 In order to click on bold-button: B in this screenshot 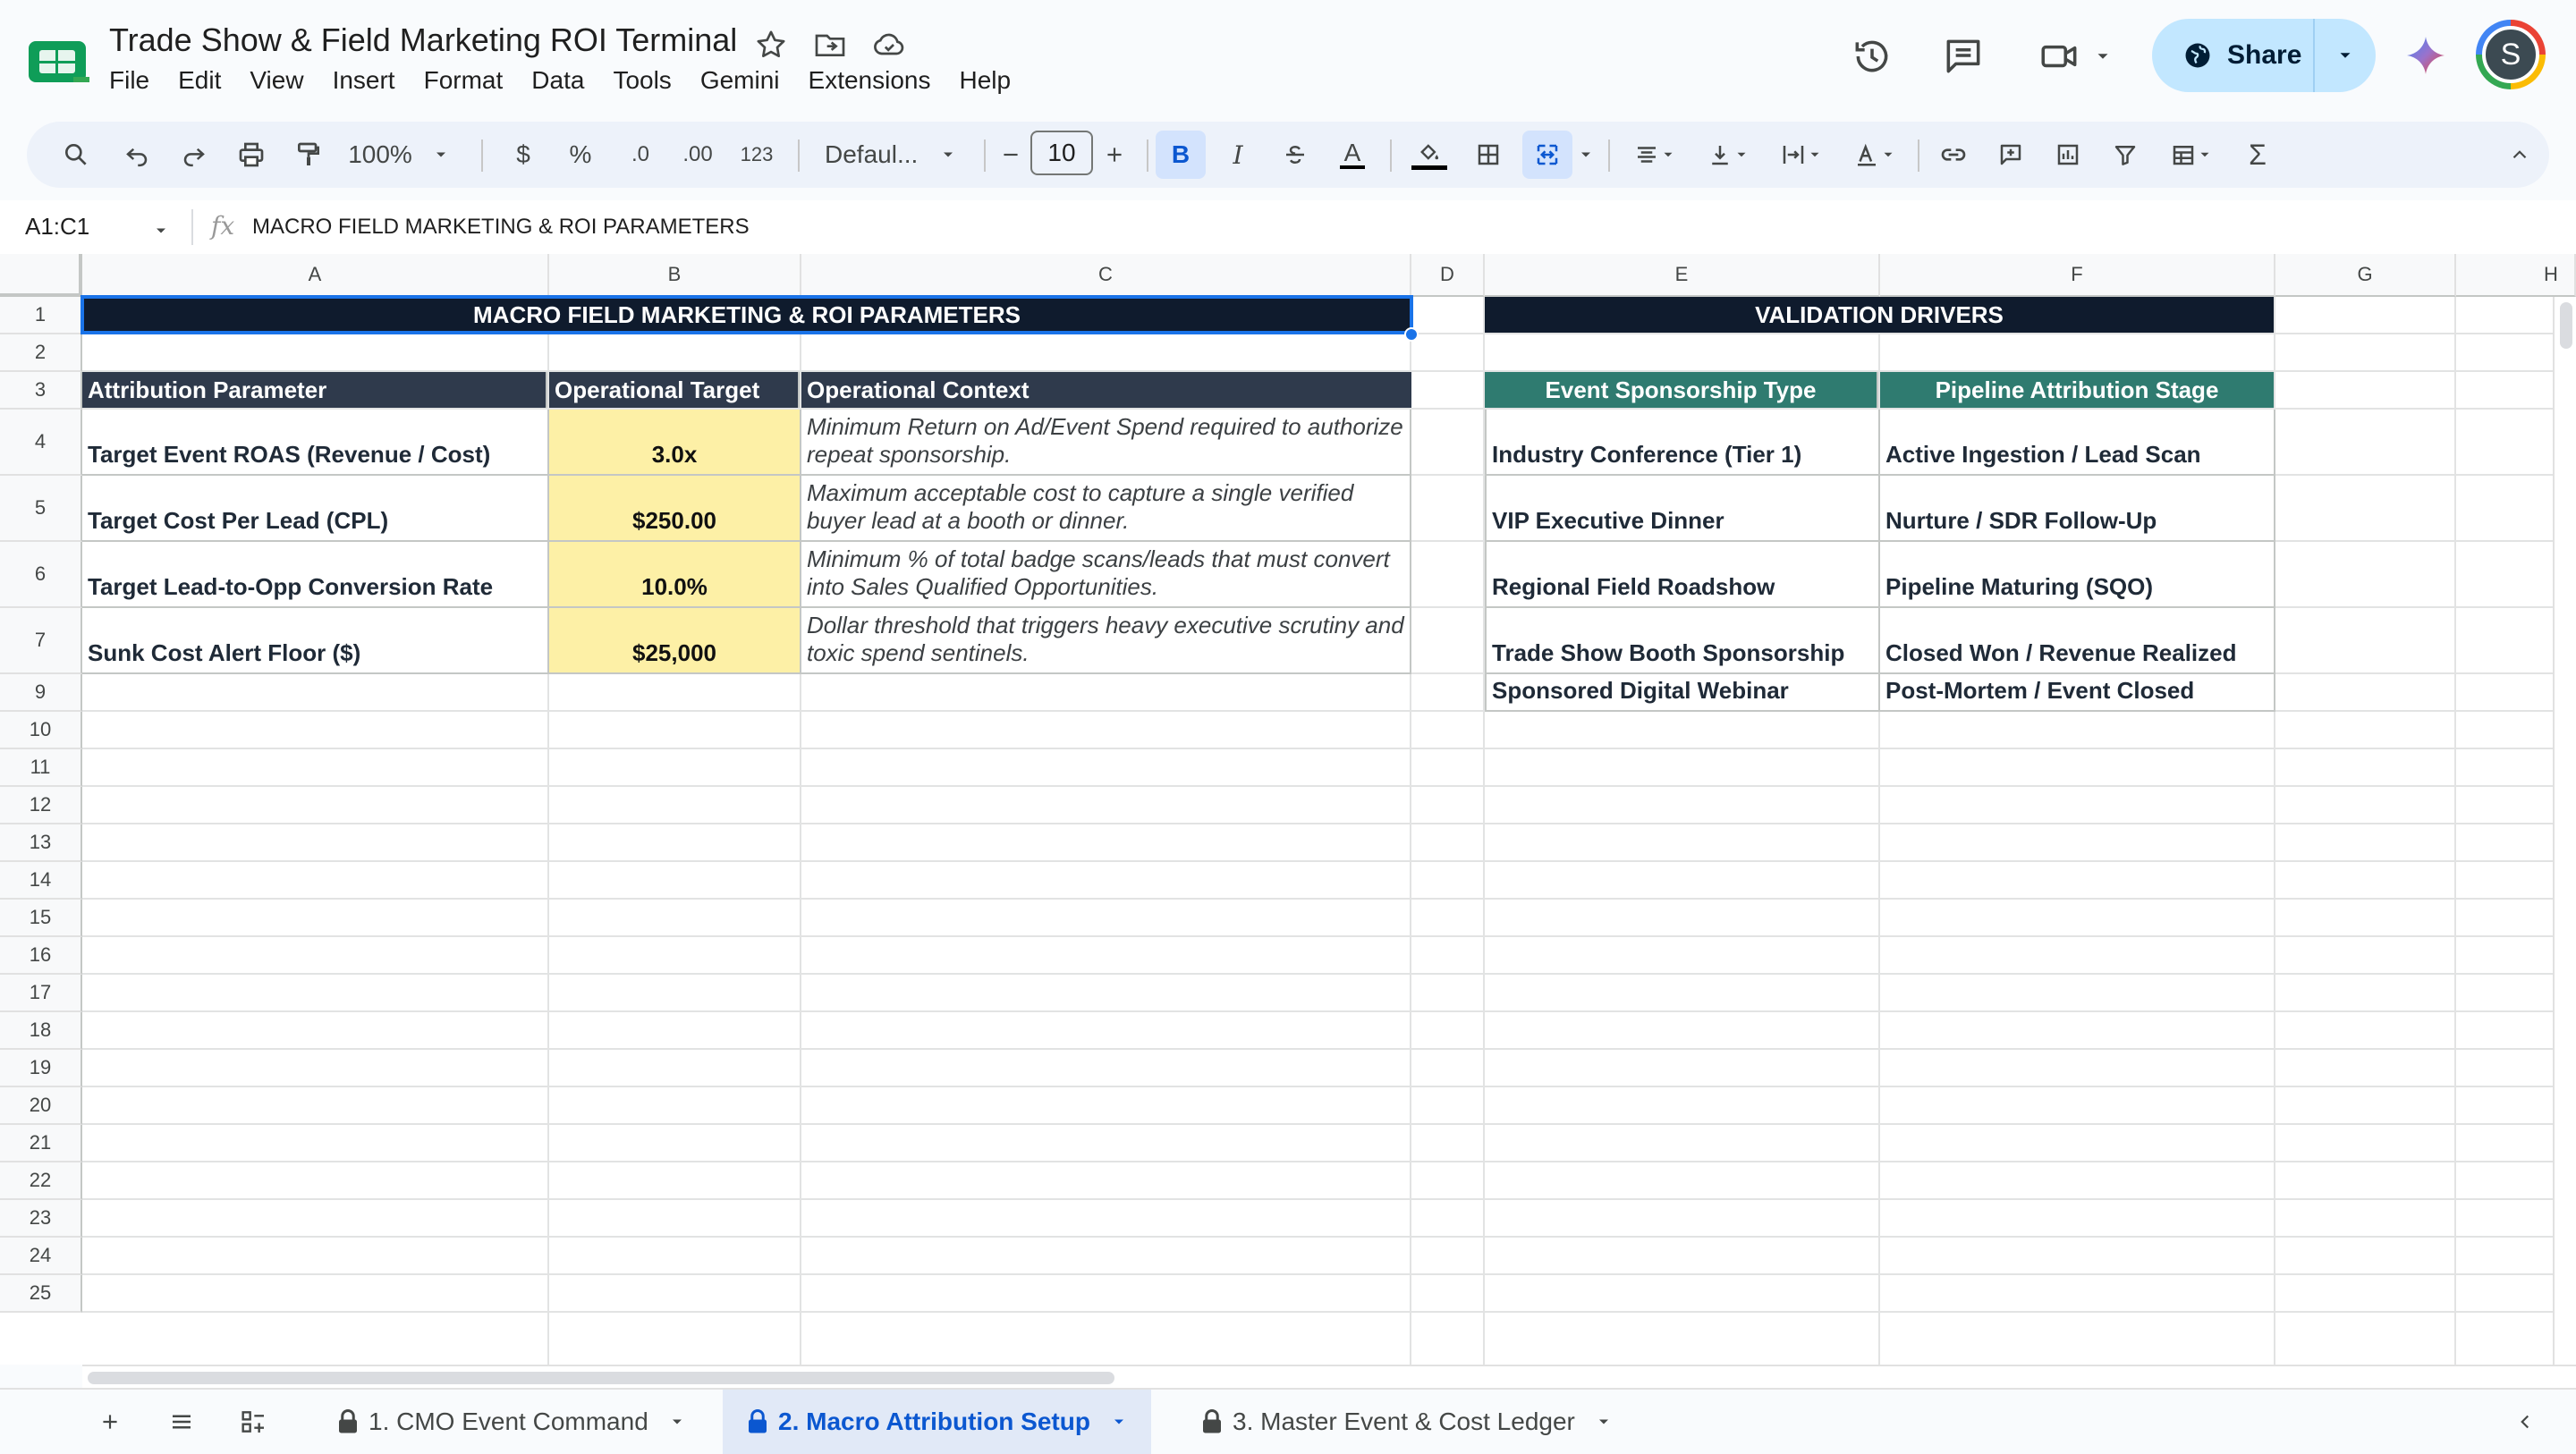, I will do `click(1181, 155)`.